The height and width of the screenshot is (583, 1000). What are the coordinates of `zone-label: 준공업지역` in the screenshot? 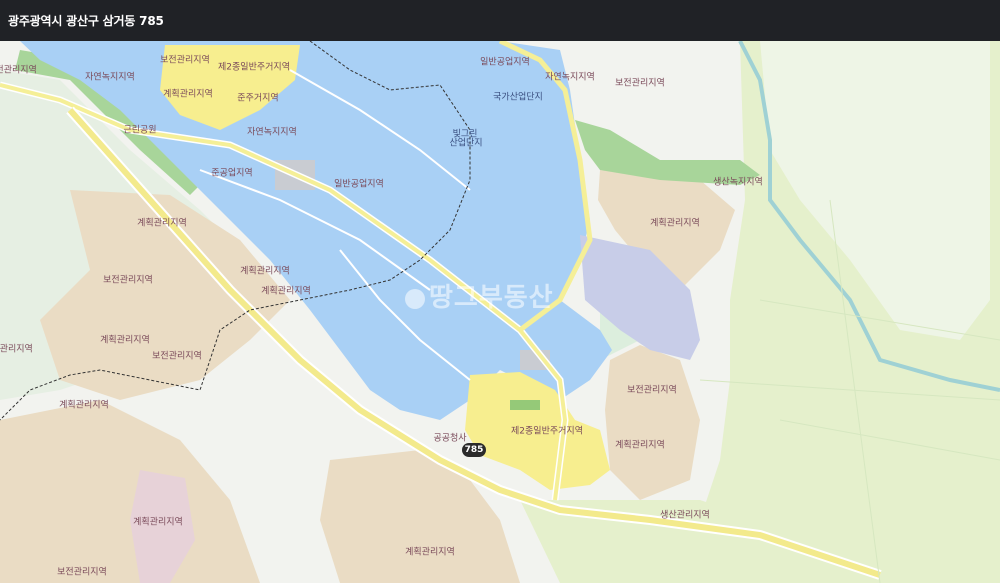 It's located at (232, 173).